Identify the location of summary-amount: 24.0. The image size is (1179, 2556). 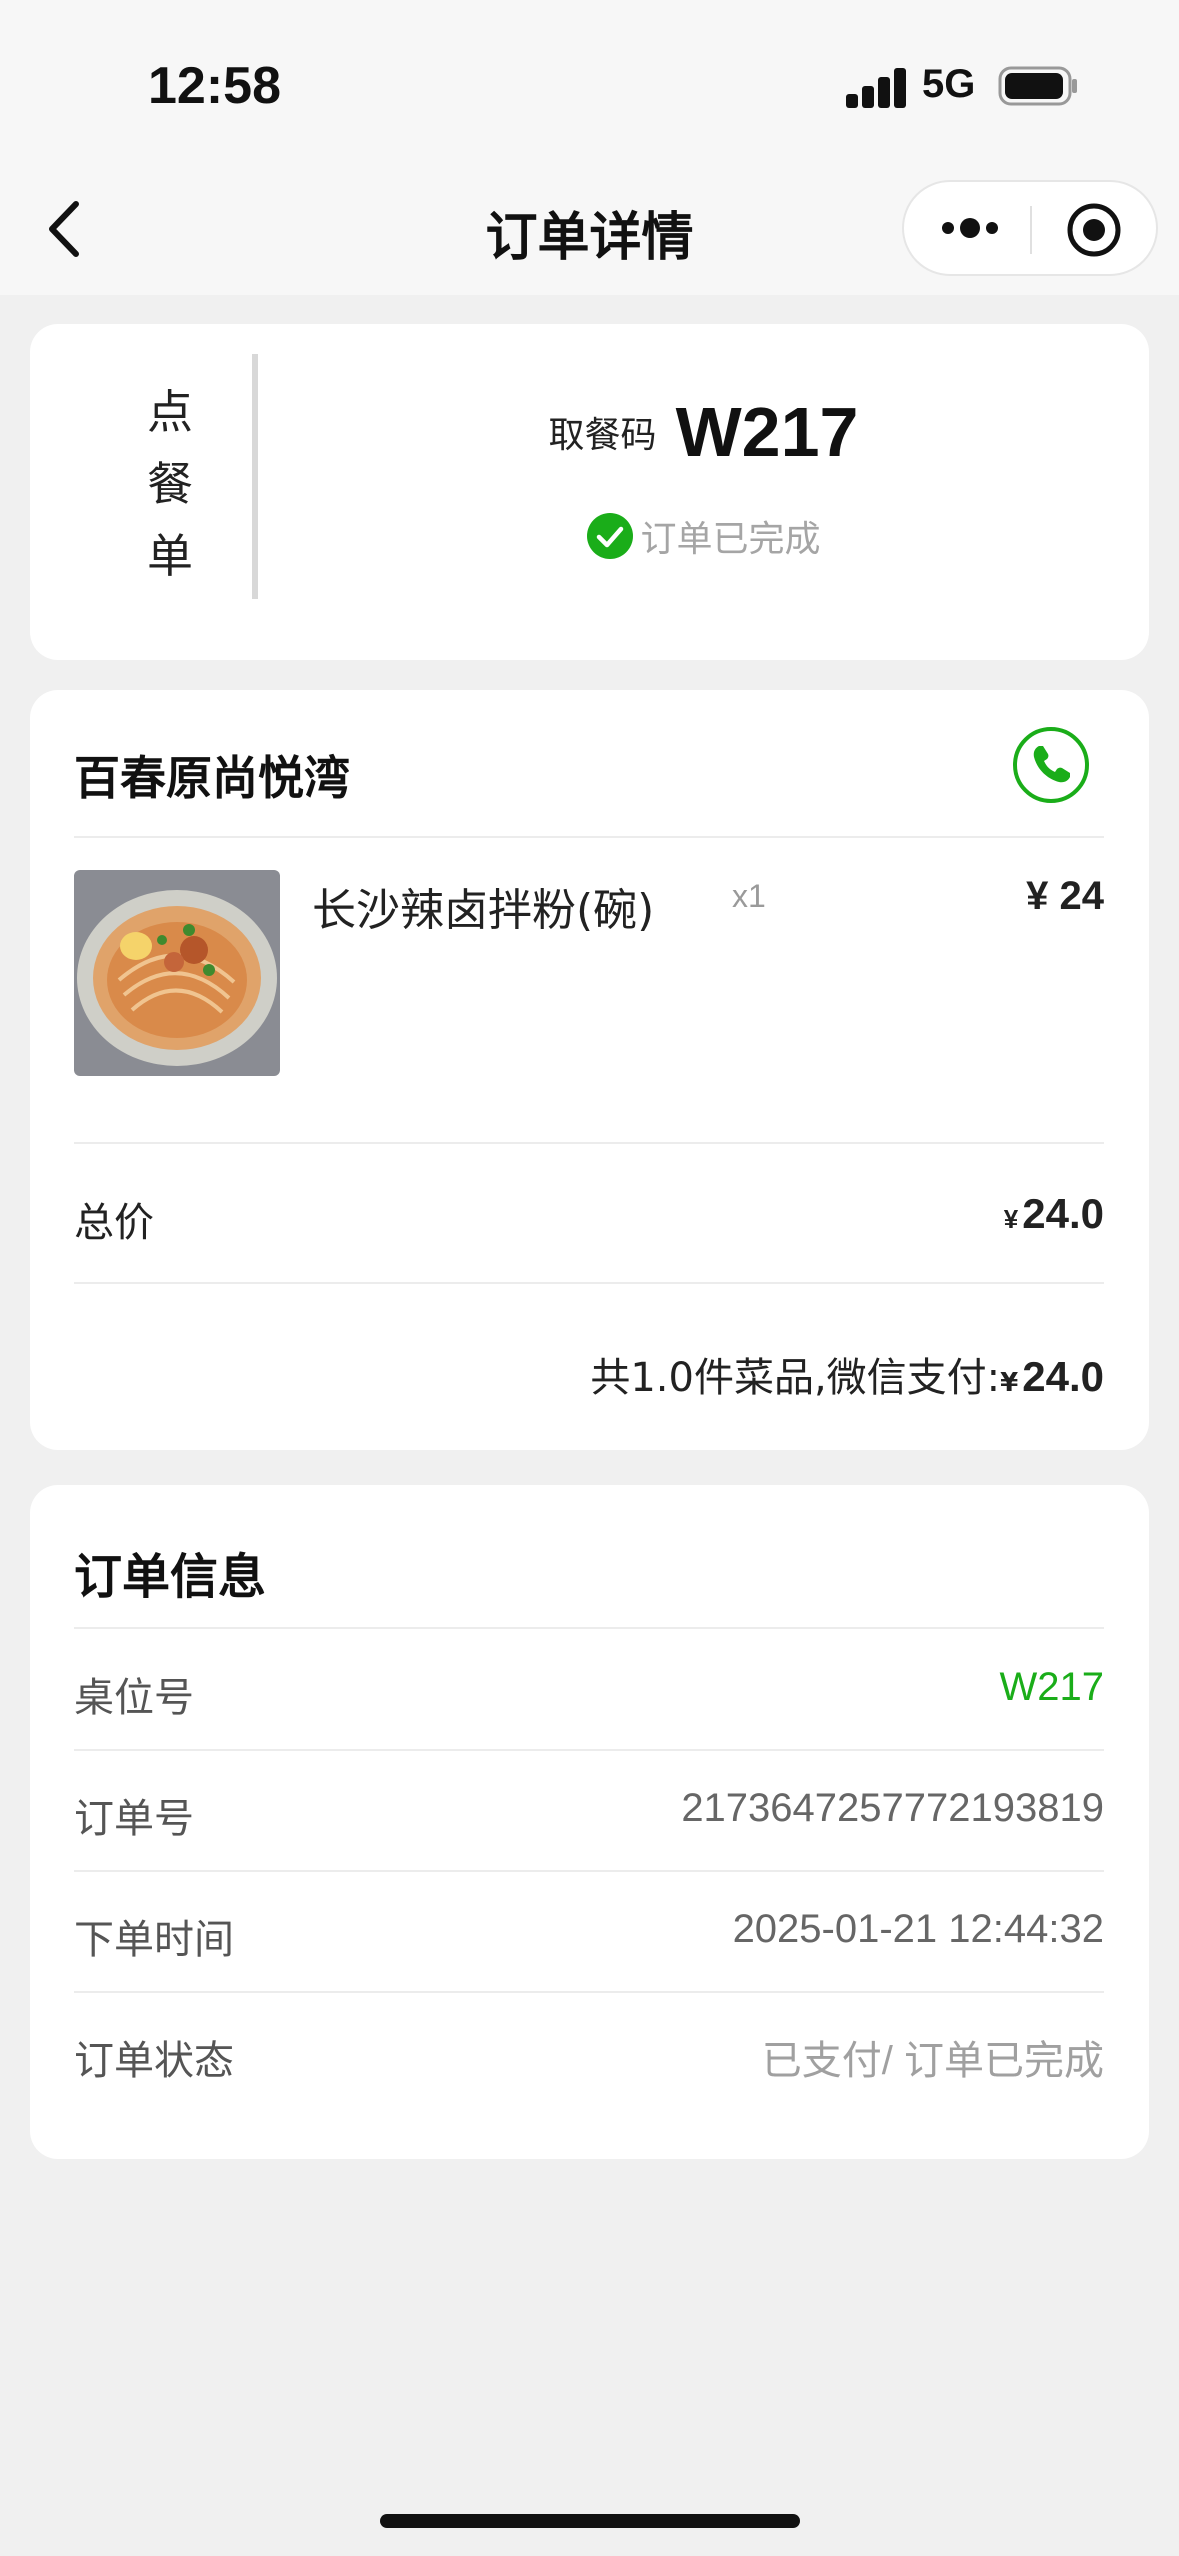
(1063, 1376).